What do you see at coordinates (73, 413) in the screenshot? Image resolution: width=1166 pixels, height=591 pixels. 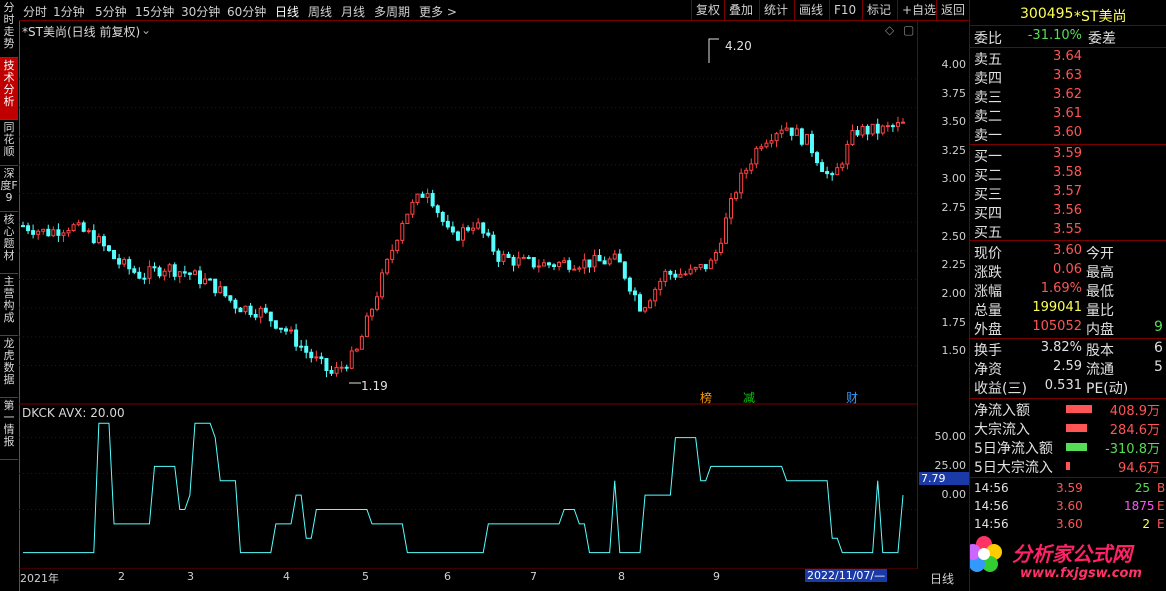 I see `indicator-title: DKCK AVX: 20.00` at bounding box center [73, 413].